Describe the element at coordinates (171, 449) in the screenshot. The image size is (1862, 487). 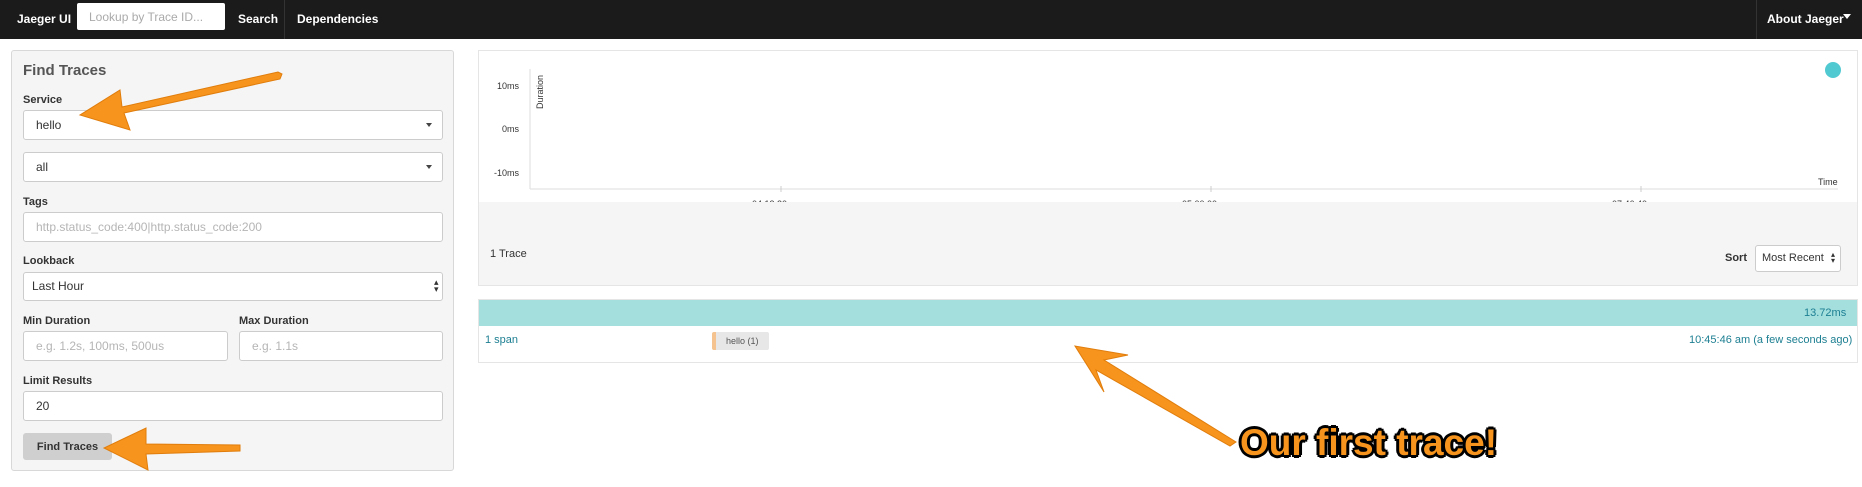
I see `arrow-to-find-button` at that location.